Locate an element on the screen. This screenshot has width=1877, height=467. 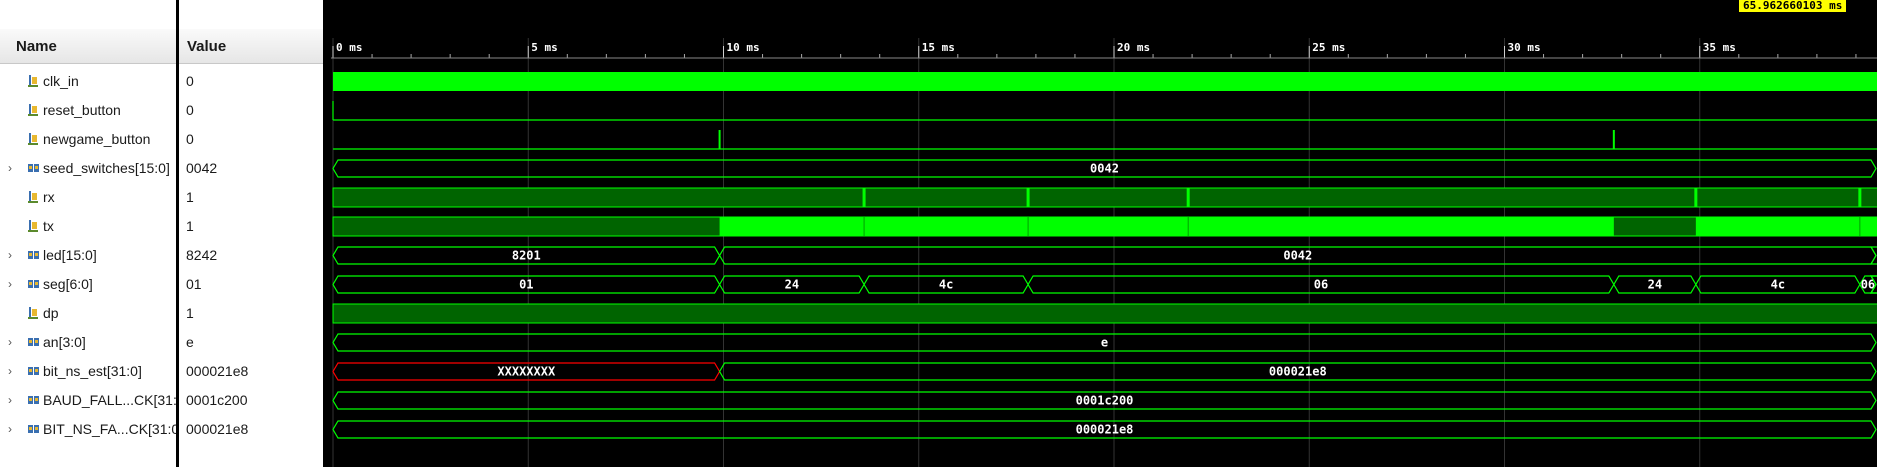
signal-name: seed_switches[15:0] is located at coordinates (106, 168).